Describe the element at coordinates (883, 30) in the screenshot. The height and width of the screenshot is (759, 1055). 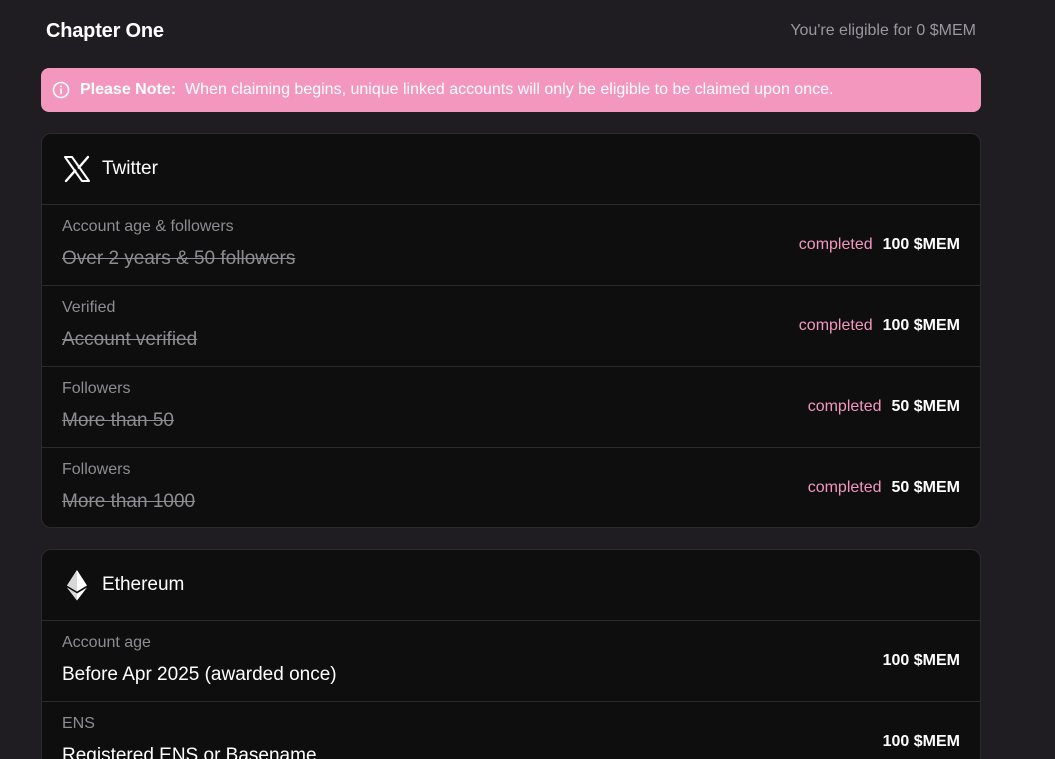
I see `eligibility-text: You're eligible for 0 $MEM` at that location.